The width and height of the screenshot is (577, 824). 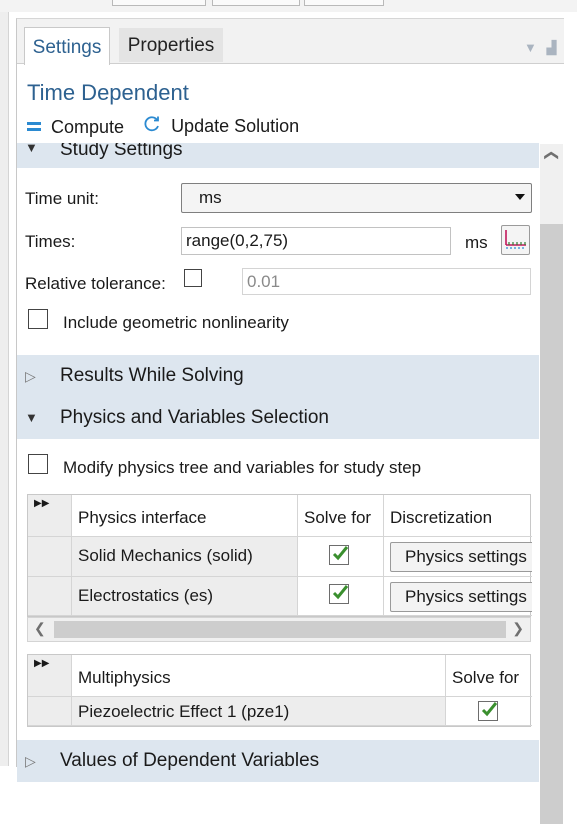 I want to click on compute-label: Compute, so click(x=88, y=127).